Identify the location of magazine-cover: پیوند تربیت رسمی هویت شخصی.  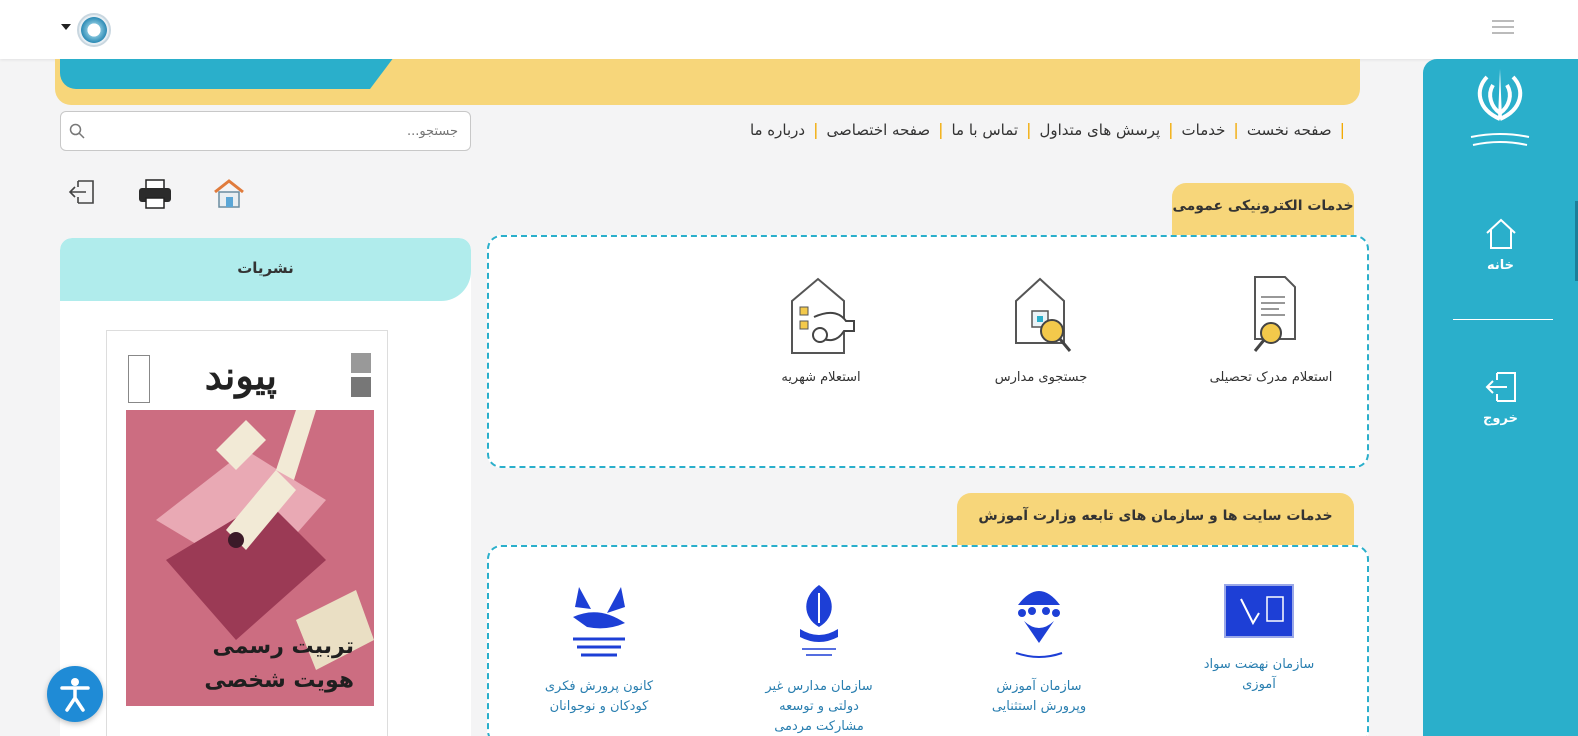
(247, 533).